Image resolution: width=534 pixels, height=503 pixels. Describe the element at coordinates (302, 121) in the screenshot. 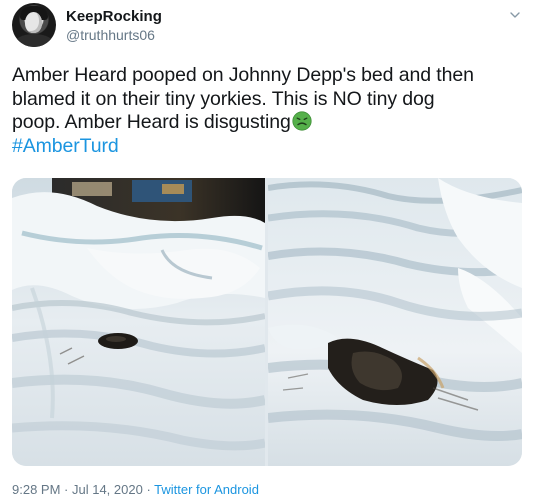

I see `nauseated-face-emoji-icon` at that location.